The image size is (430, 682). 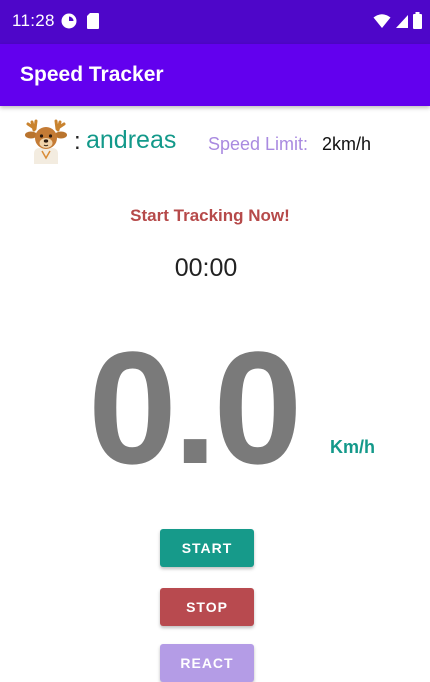 What do you see at coordinates (33, 20) in the screenshot?
I see `status-time: 11:28` at bounding box center [33, 20].